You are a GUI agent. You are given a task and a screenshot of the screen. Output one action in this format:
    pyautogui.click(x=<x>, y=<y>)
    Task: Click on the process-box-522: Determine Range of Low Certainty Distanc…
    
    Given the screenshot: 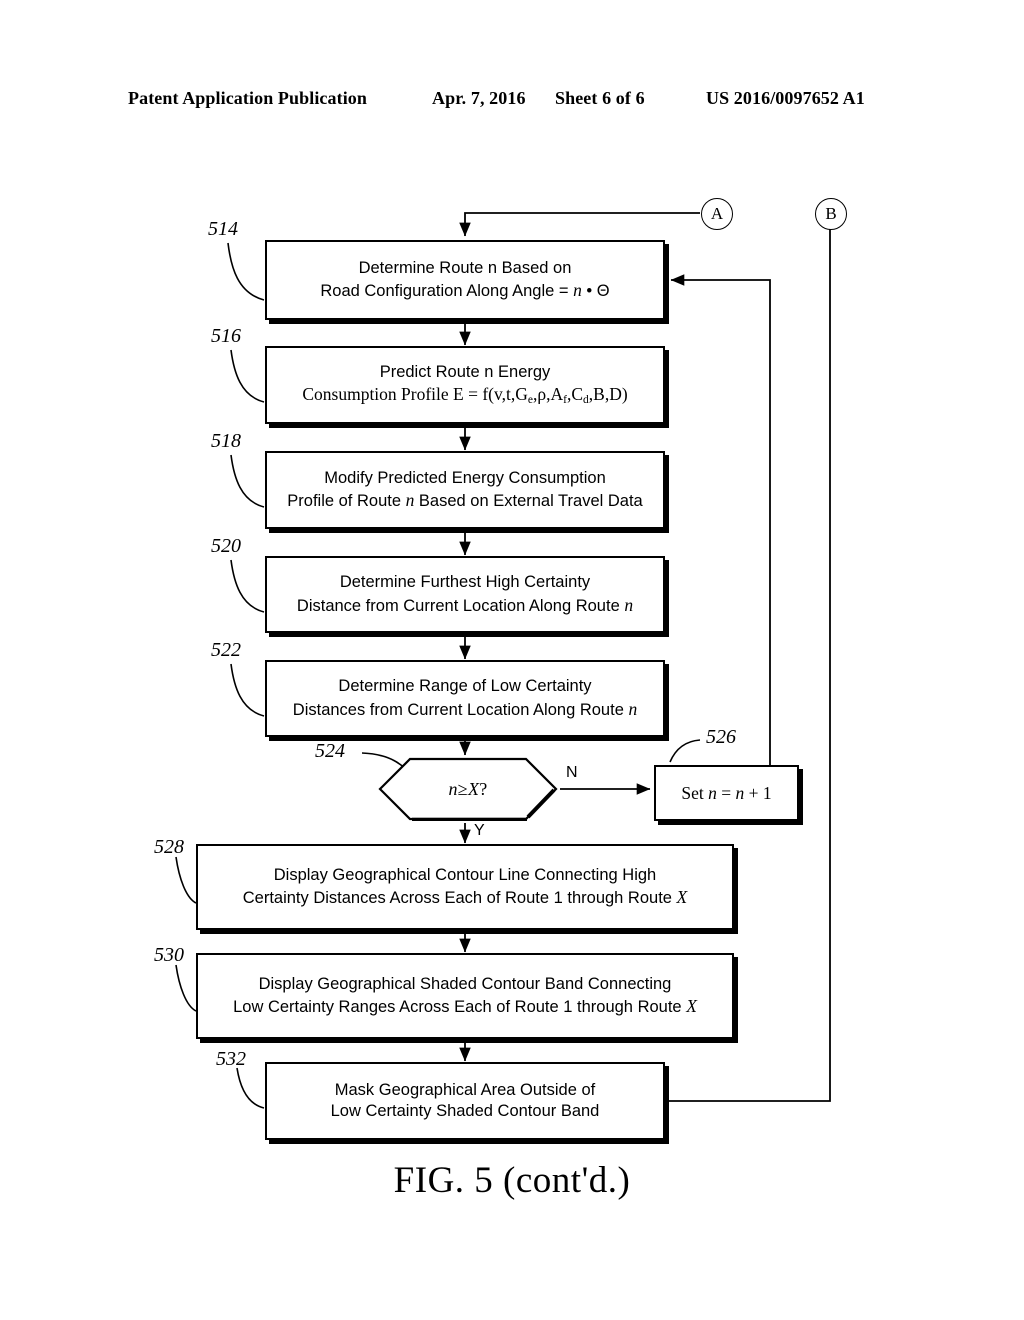 What is the action you would take?
    pyautogui.click(x=465, y=698)
    